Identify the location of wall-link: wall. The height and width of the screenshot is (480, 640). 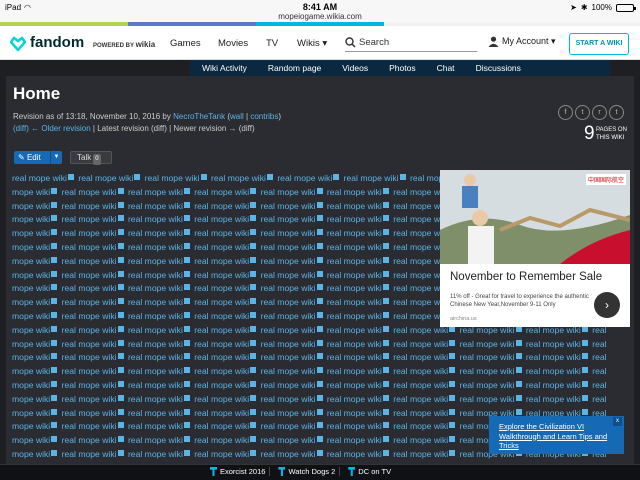
(237, 116).